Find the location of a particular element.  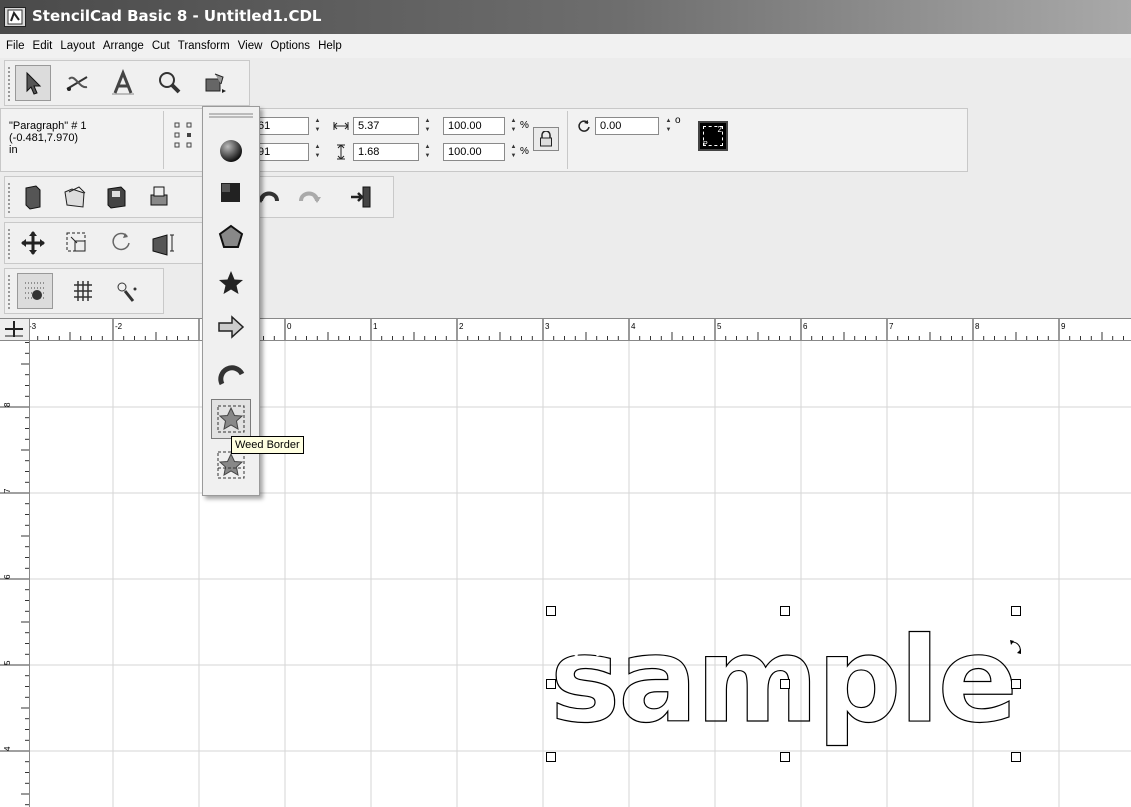

arrow-icon is located at coordinates (231, 327).